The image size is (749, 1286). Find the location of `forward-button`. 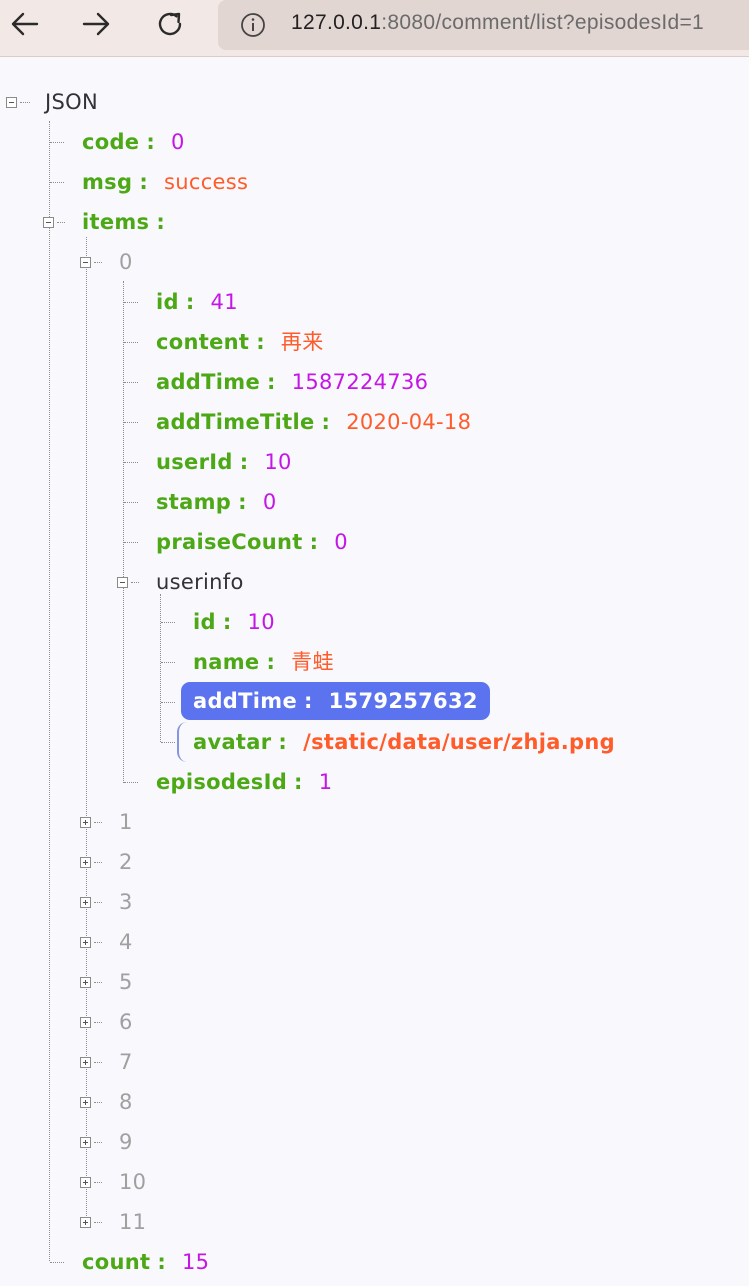

forward-button is located at coordinates (97, 24).